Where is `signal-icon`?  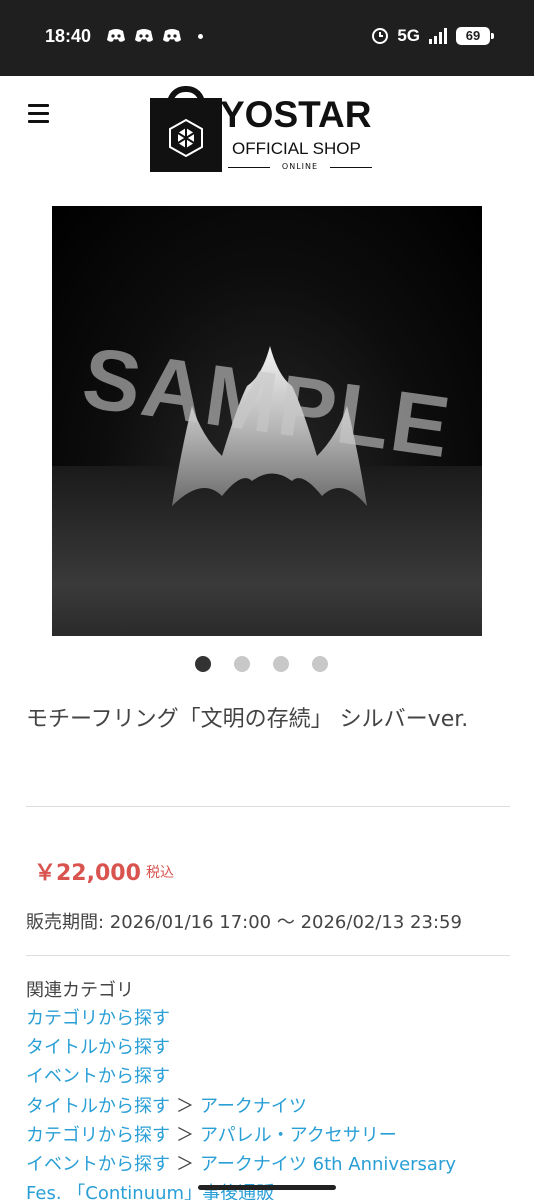 signal-icon is located at coordinates (438, 36).